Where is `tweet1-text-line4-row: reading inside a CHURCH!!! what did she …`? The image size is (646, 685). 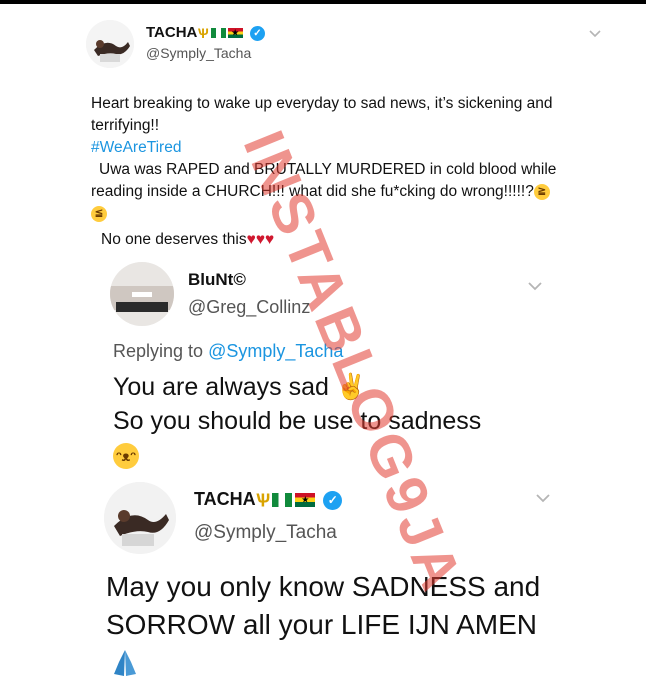
tweet1-text-line4-row: reading inside a CHURCH!!! what did she … is located at coordinates (351, 192).